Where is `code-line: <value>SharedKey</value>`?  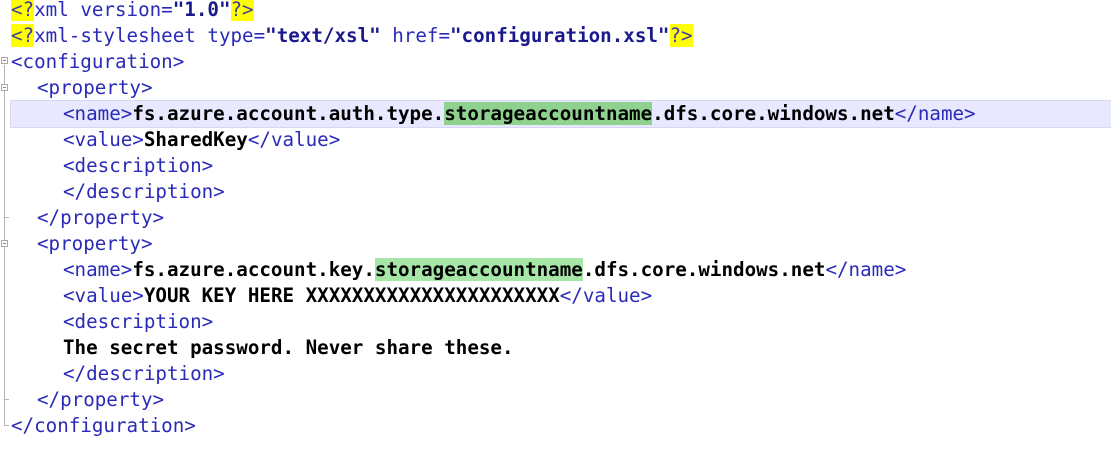 code-line: <value>SharedKey</value> is located at coordinates (201, 140).